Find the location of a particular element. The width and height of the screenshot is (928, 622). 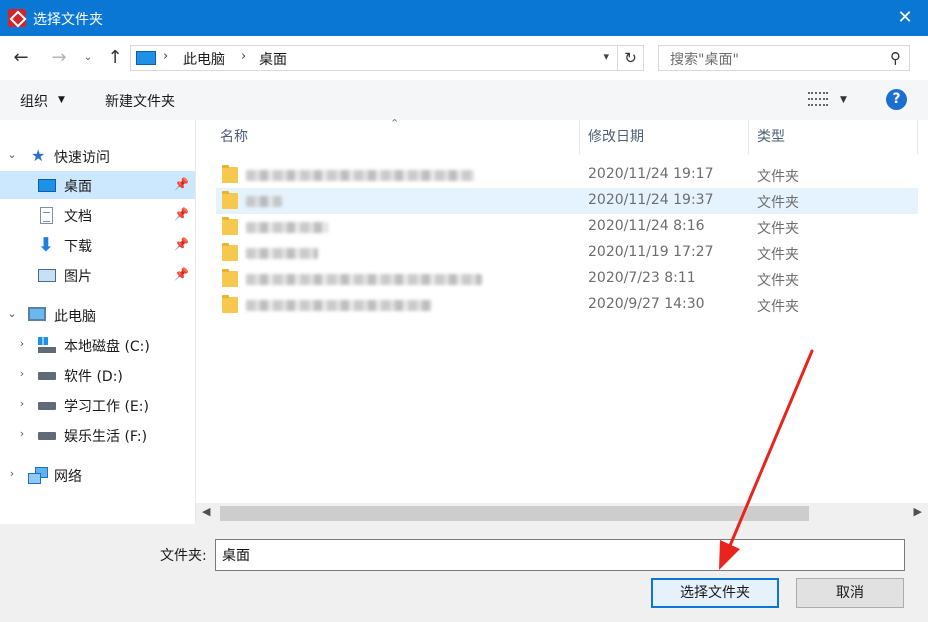

cancel-button: 取消 is located at coordinates (850, 593).